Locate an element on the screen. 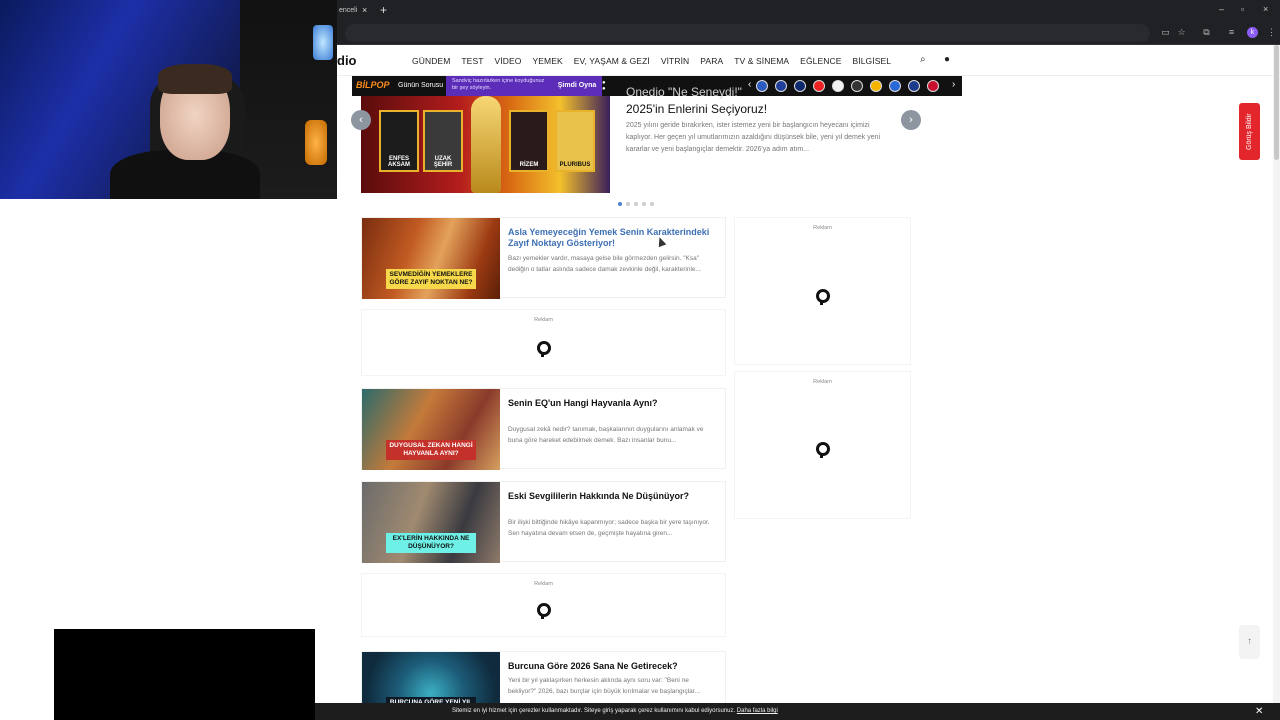 This screenshot has height=720, width=1280. webcam-lamp is located at coordinates (316, 142).